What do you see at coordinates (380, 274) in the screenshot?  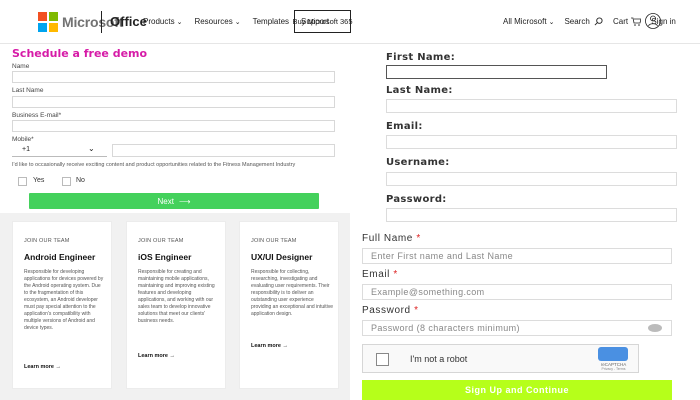 I see `signup-email-label: Email *` at bounding box center [380, 274].